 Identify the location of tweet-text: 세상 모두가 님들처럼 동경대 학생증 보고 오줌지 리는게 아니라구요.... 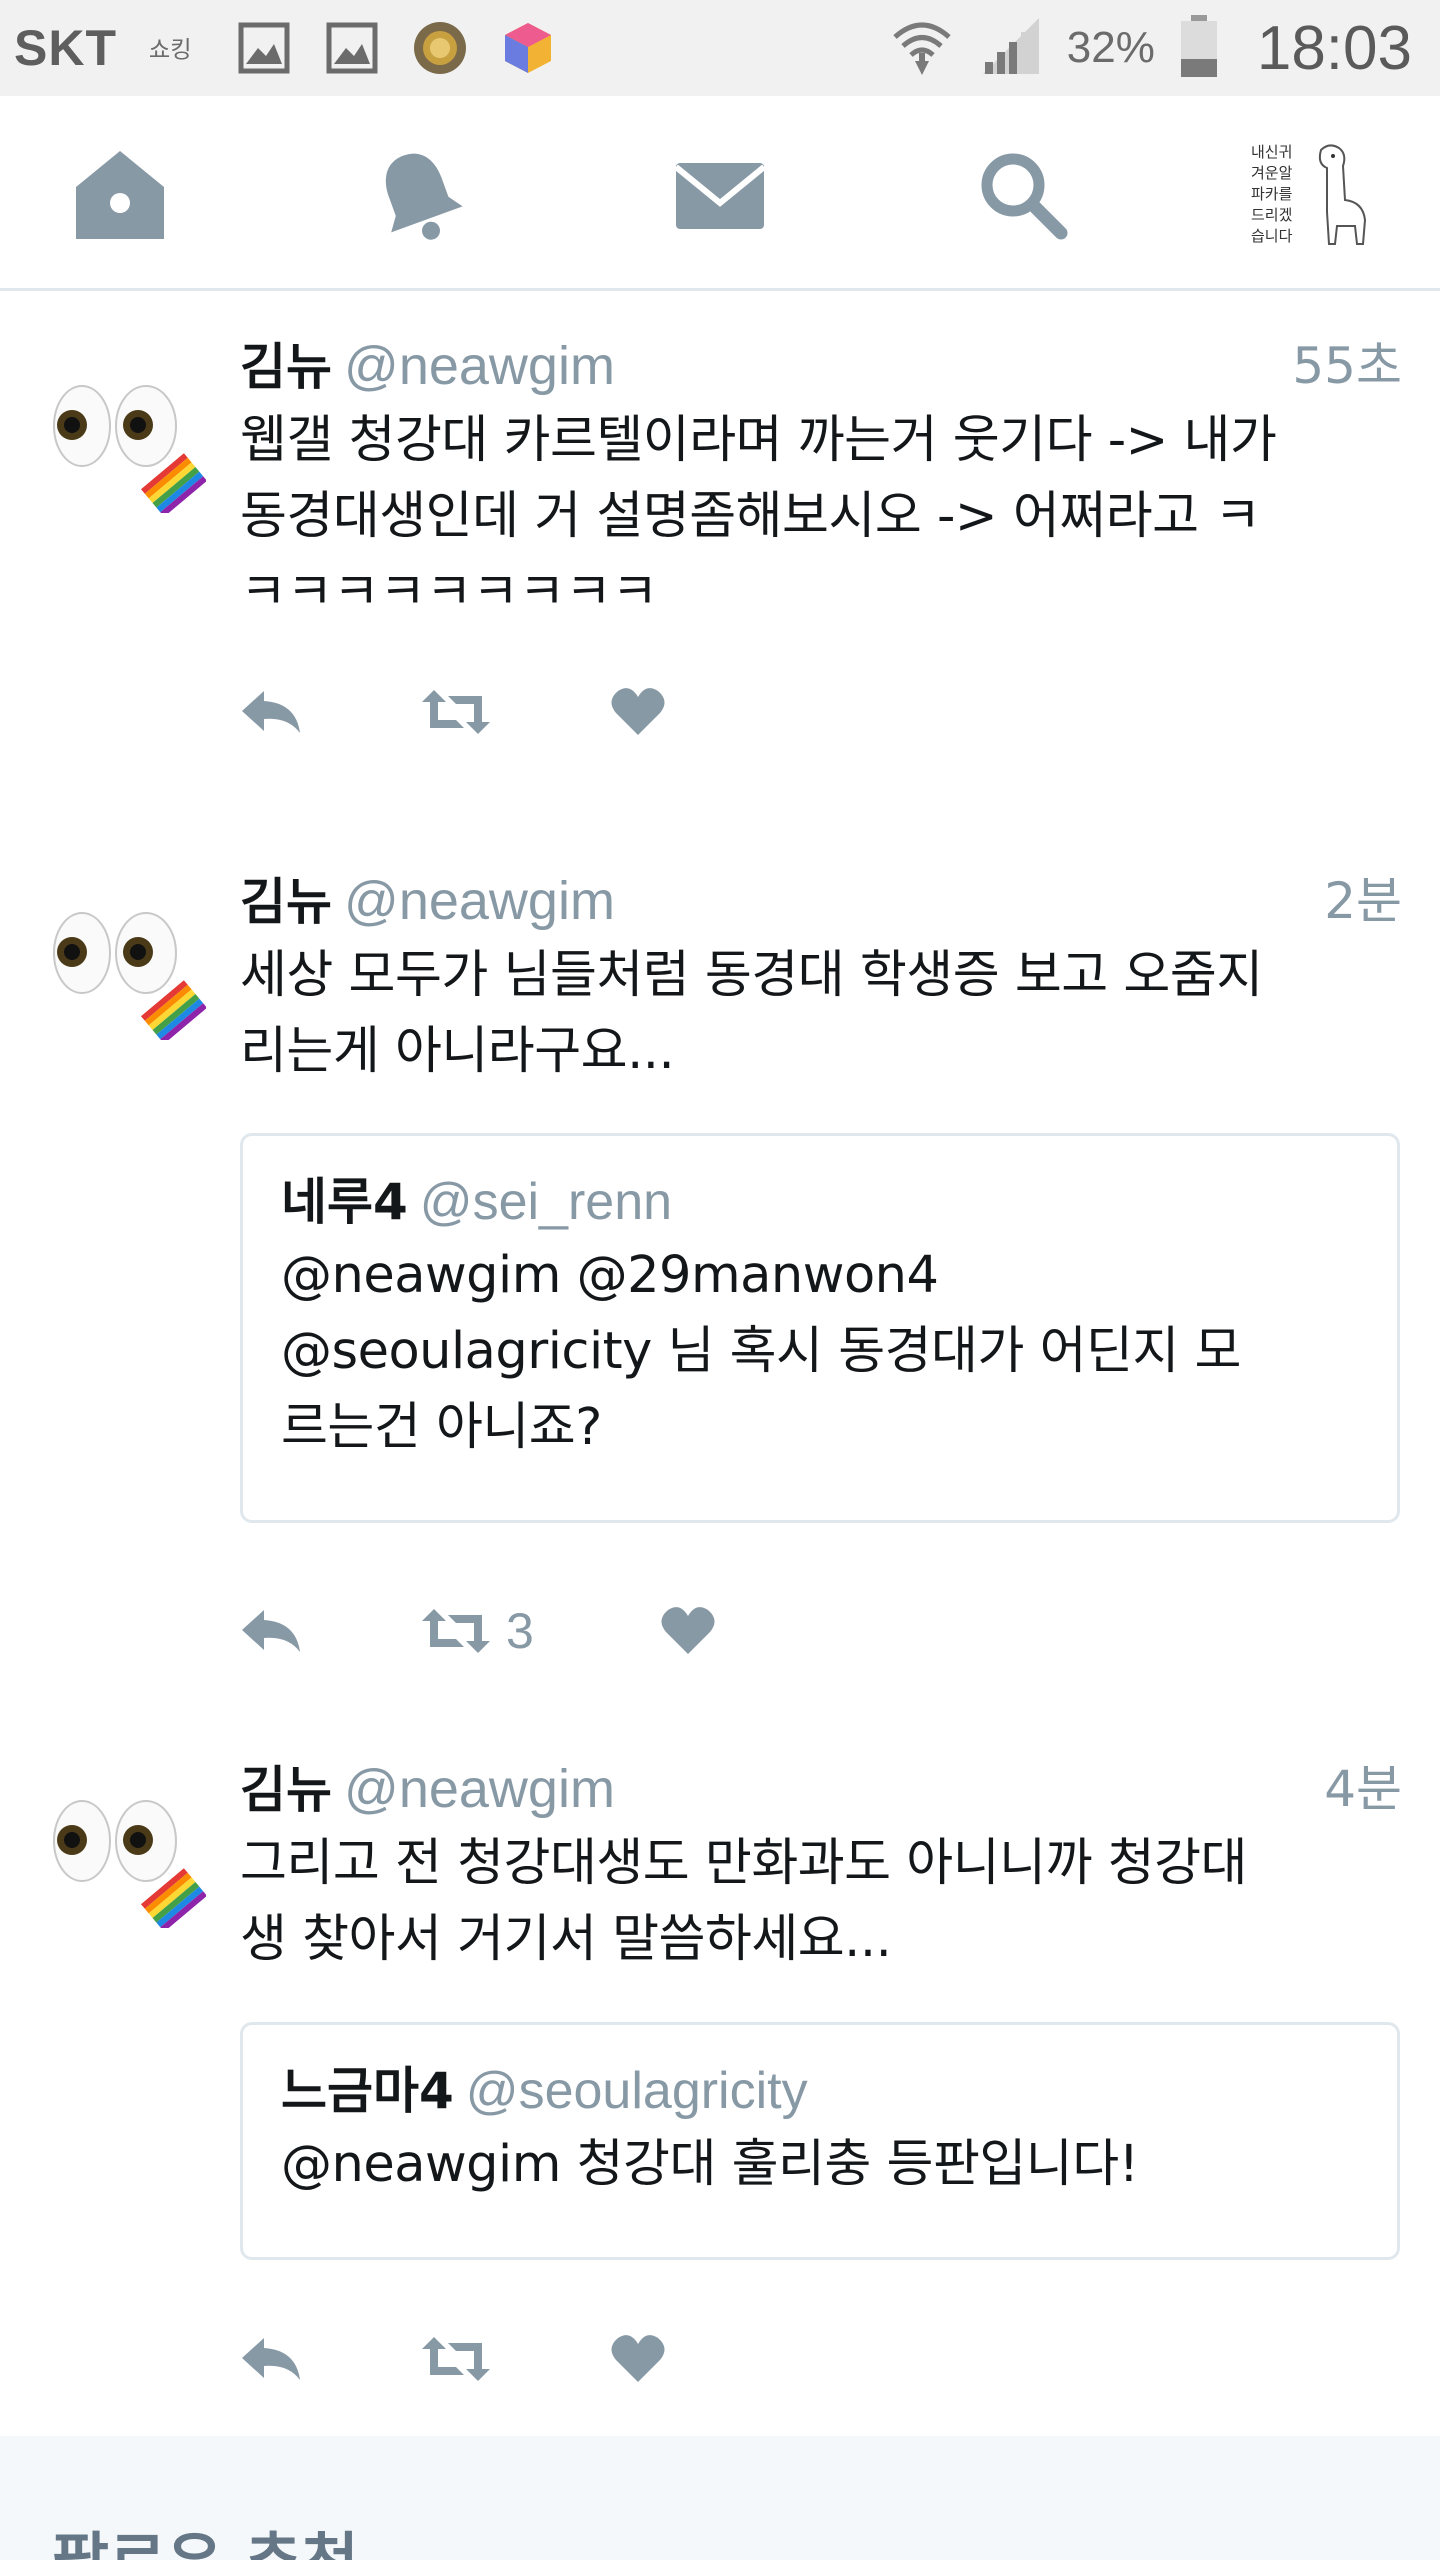
(820, 1014).